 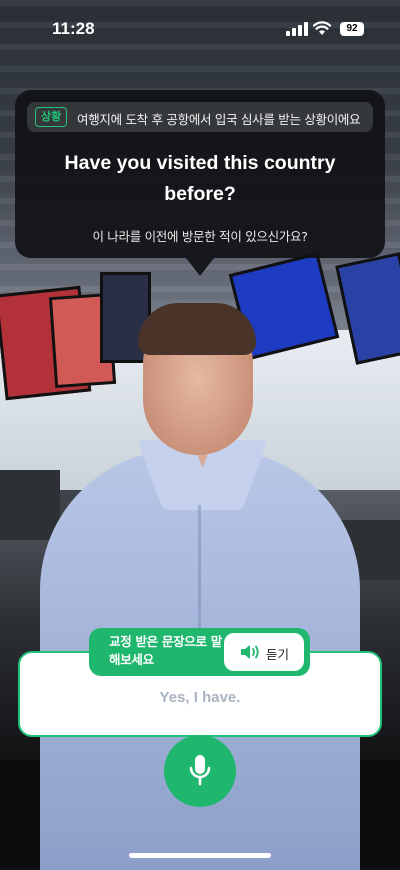 What do you see at coordinates (165, 650) in the screenshot?
I see `speak-prompt-text: 교정 받은 문장으로 말해보세요` at bounding box center [165, 650].